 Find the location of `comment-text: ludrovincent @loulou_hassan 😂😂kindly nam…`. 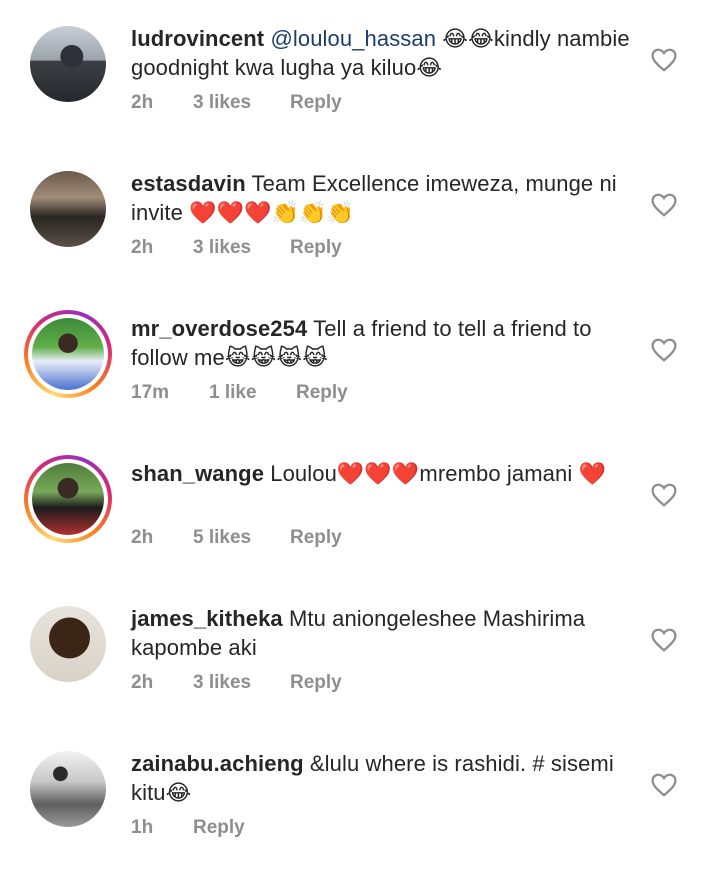

comment-text: ludrovincent @loulou_hassan 😂😂kindly nam… is located at coordinates (381, 53).